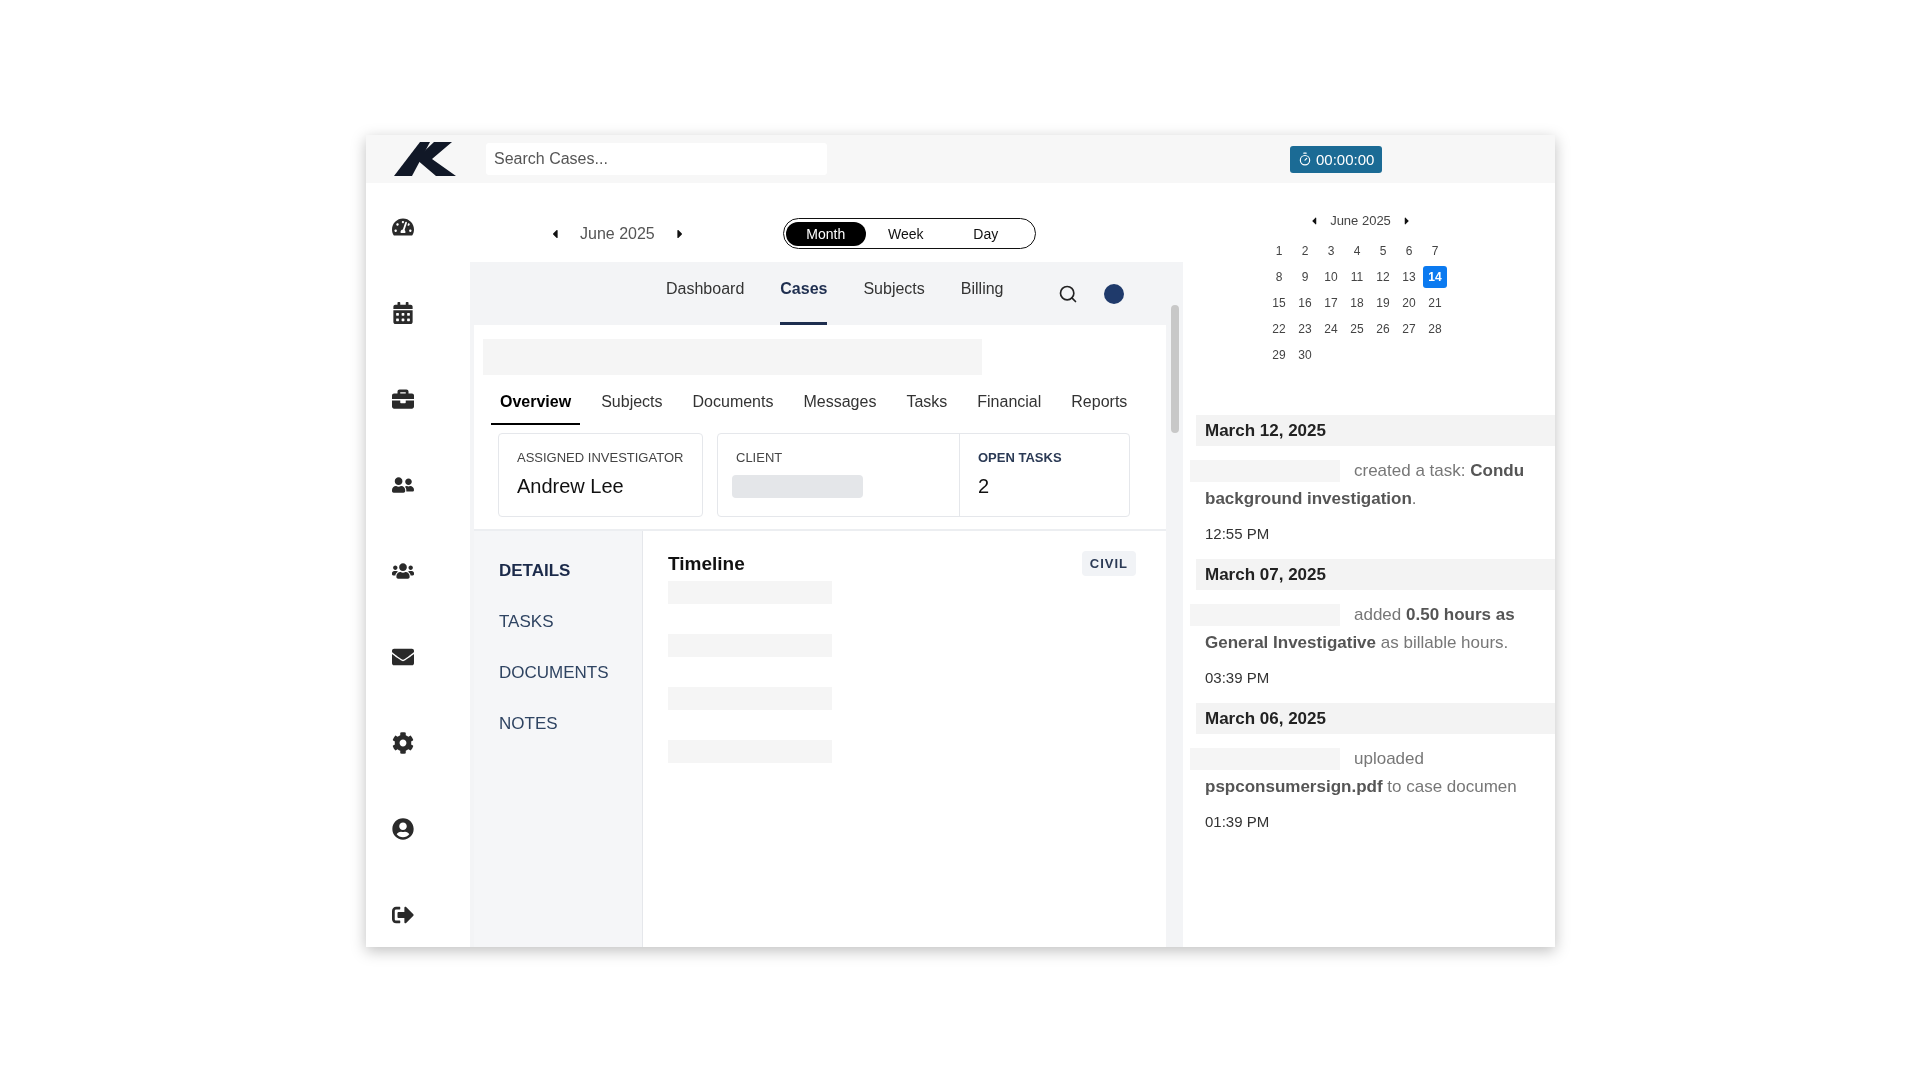 This screenshot has height=1080, width=1920. What do you see at coordinates (632, 404) in the screenshot?
I see `case-tab: Subjects` at bounding box center [632, 404].